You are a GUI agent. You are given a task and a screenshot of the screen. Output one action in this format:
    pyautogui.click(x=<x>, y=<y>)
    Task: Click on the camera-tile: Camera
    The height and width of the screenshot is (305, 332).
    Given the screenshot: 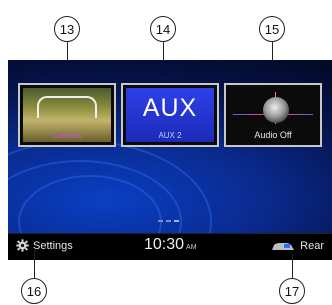 What is the action you would take?
    pyautogui.click(x=67, y=115)
    